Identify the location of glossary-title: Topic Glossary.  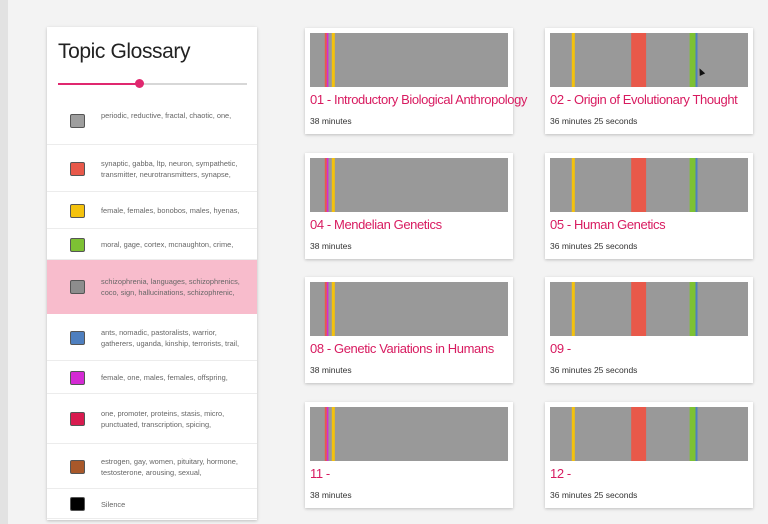
(124, 51).